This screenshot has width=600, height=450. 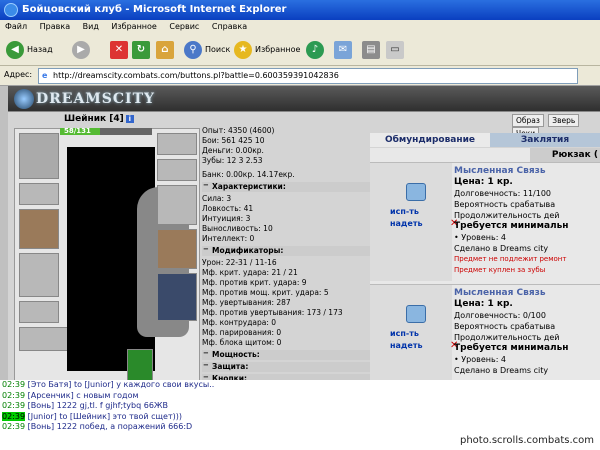 What do you see at coordinates (177, 205) in the screenshot?
I see `shield-slot` at bounding box center [177, 205].